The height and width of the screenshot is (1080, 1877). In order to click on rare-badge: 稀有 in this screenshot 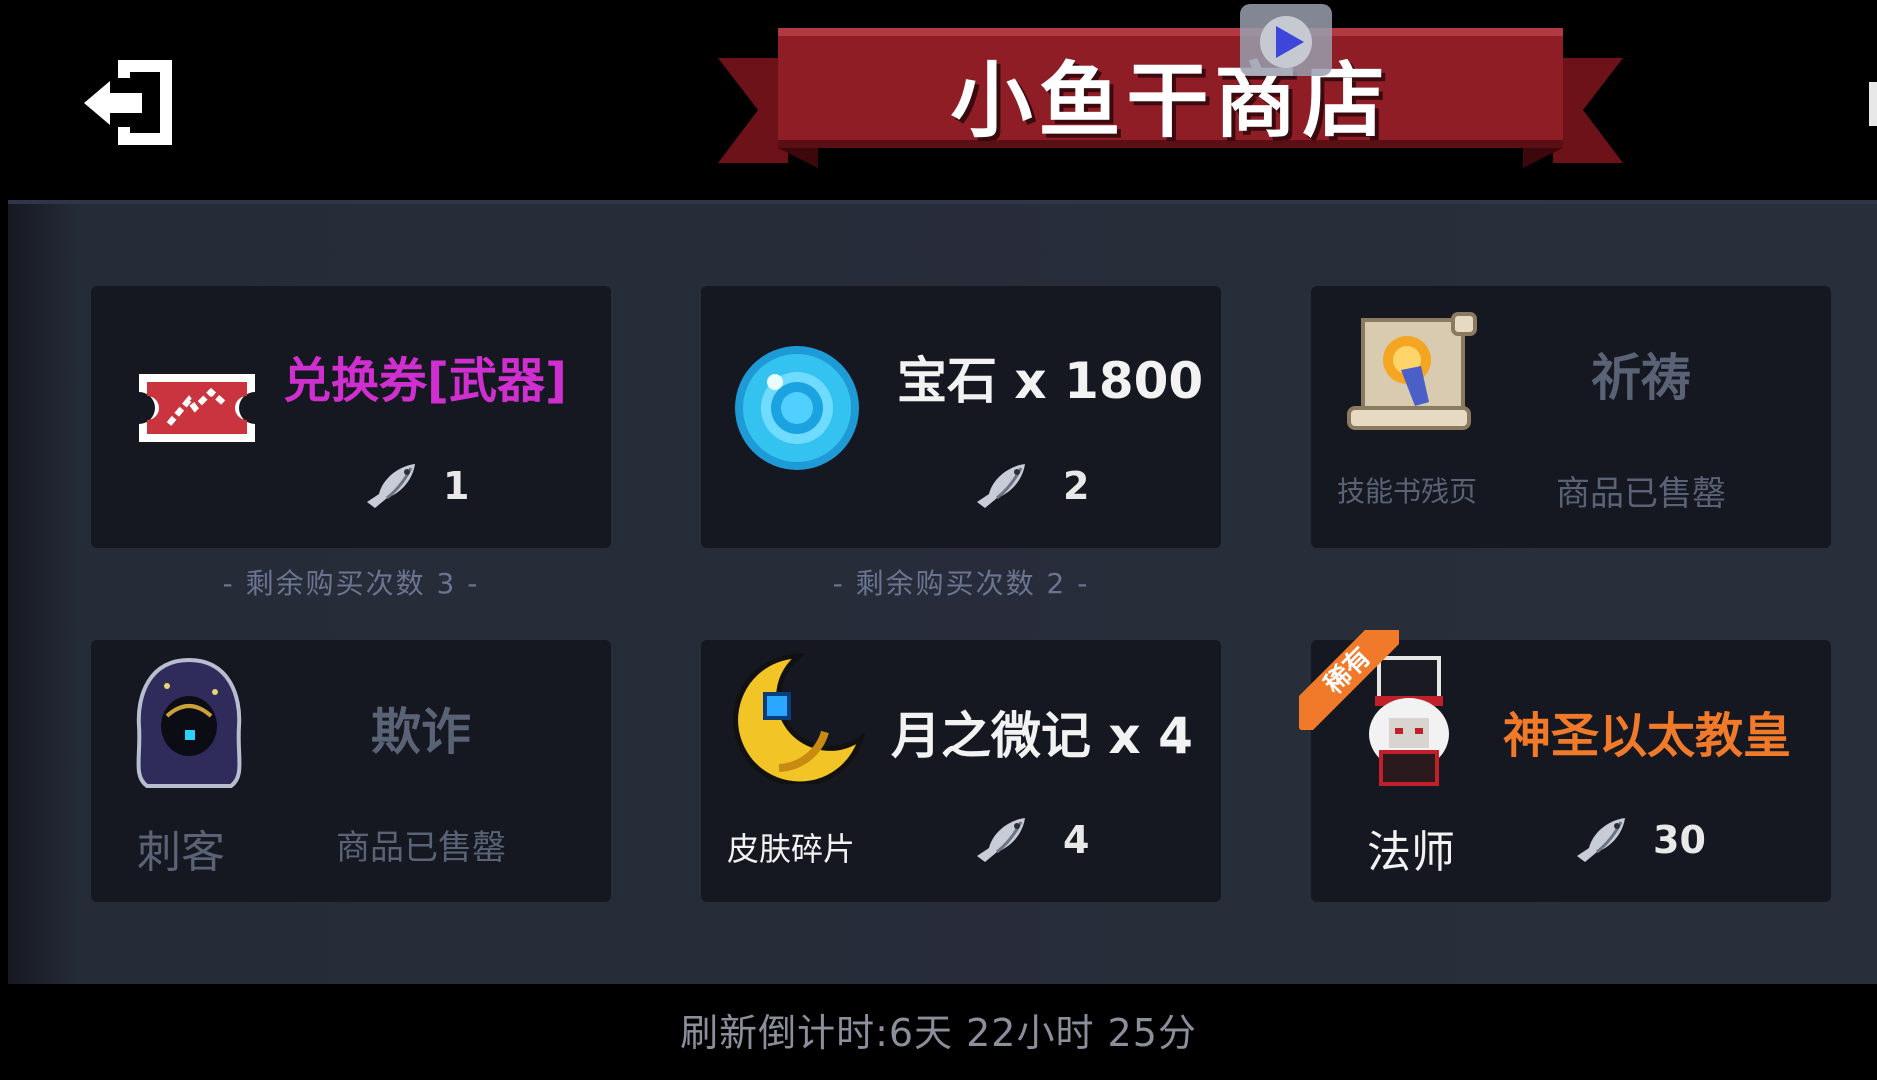, I will do `click(1349, 680)`.